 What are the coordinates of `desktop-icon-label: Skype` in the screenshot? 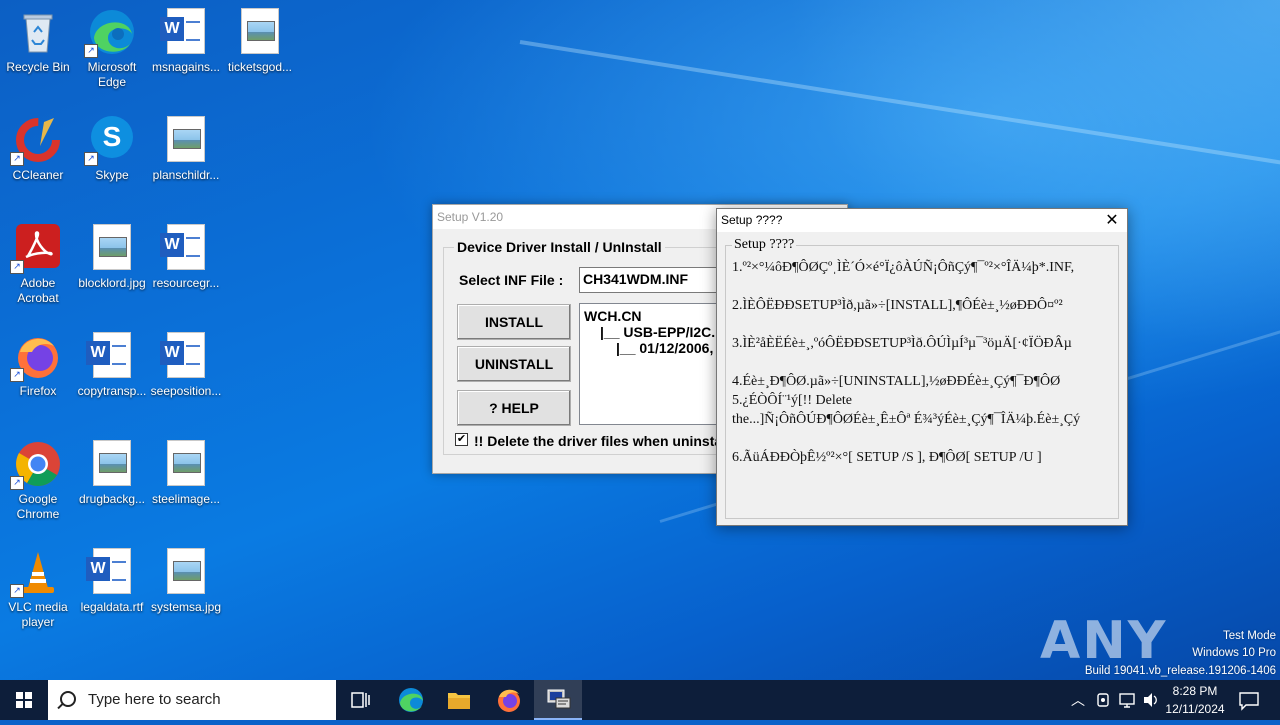 It's located at (112, 175).